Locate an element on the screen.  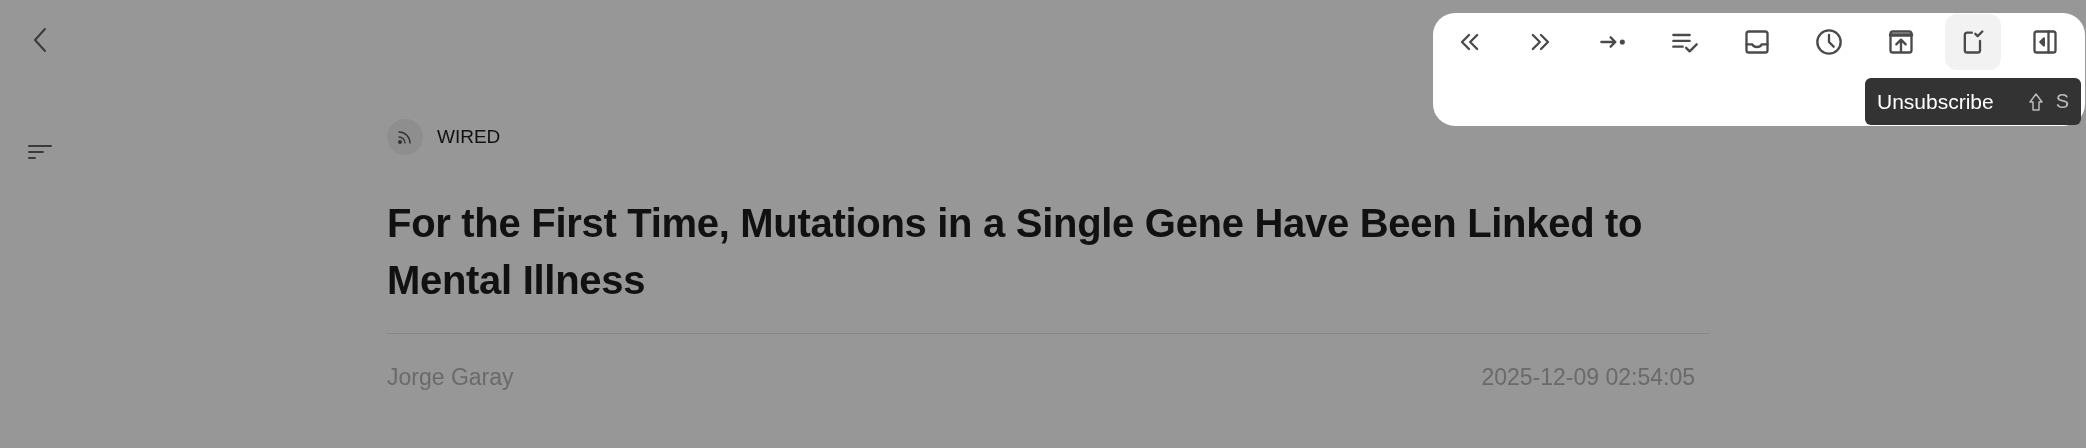
back-button is located at coordinates (40, 40).